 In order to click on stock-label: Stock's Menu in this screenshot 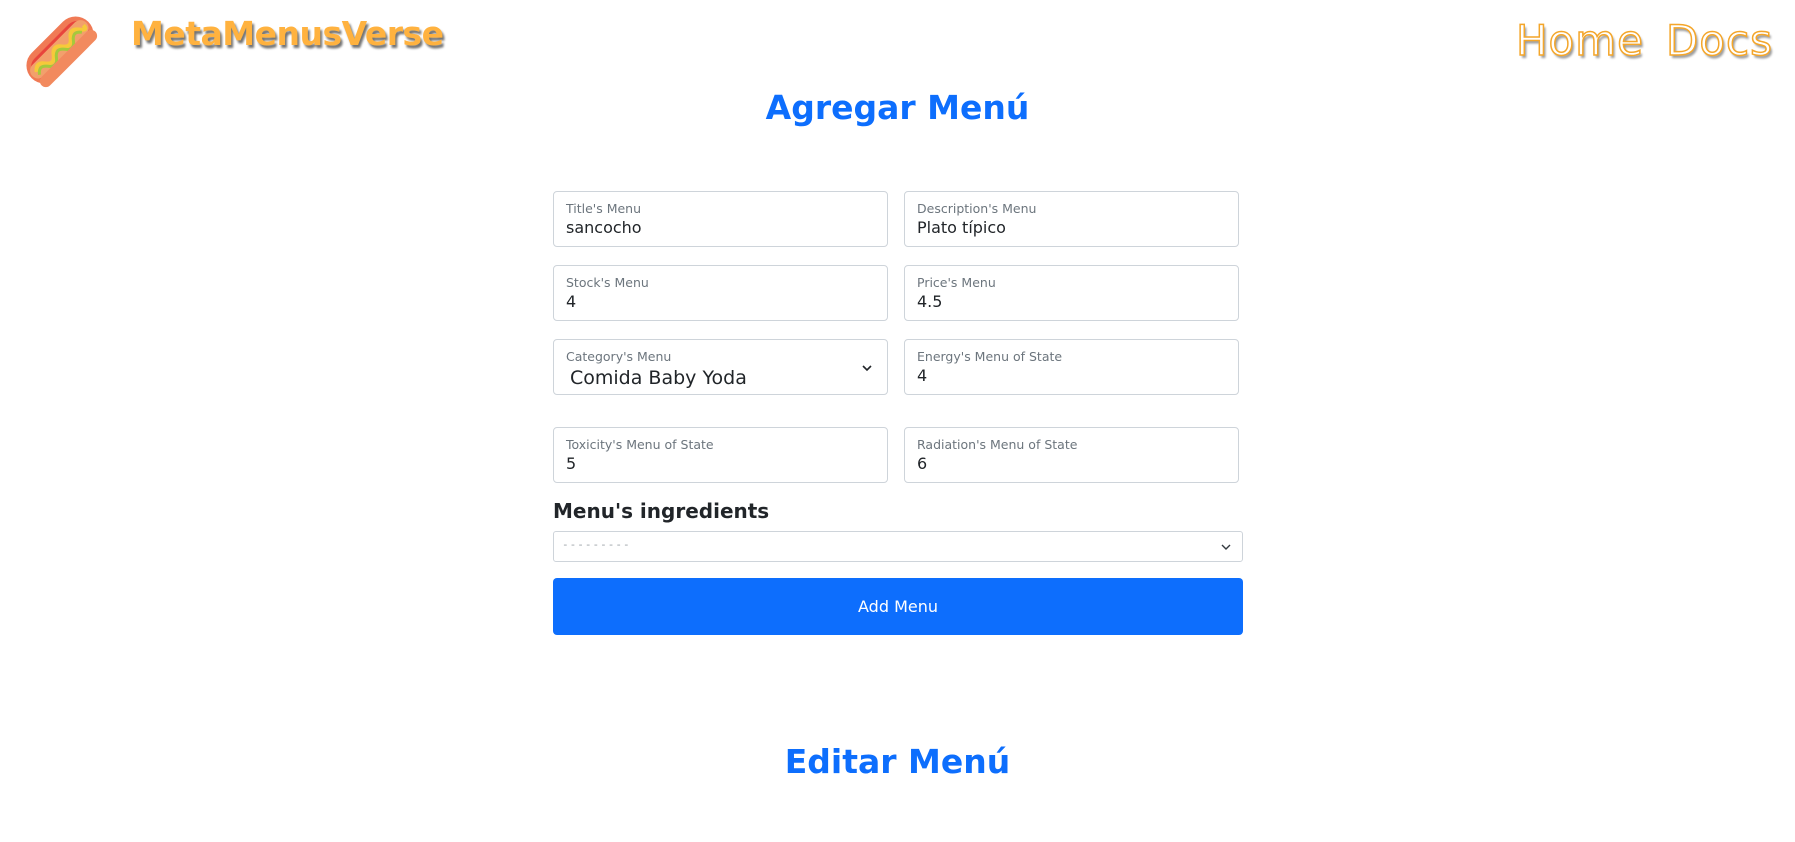, I will do `click(607, 282)`.